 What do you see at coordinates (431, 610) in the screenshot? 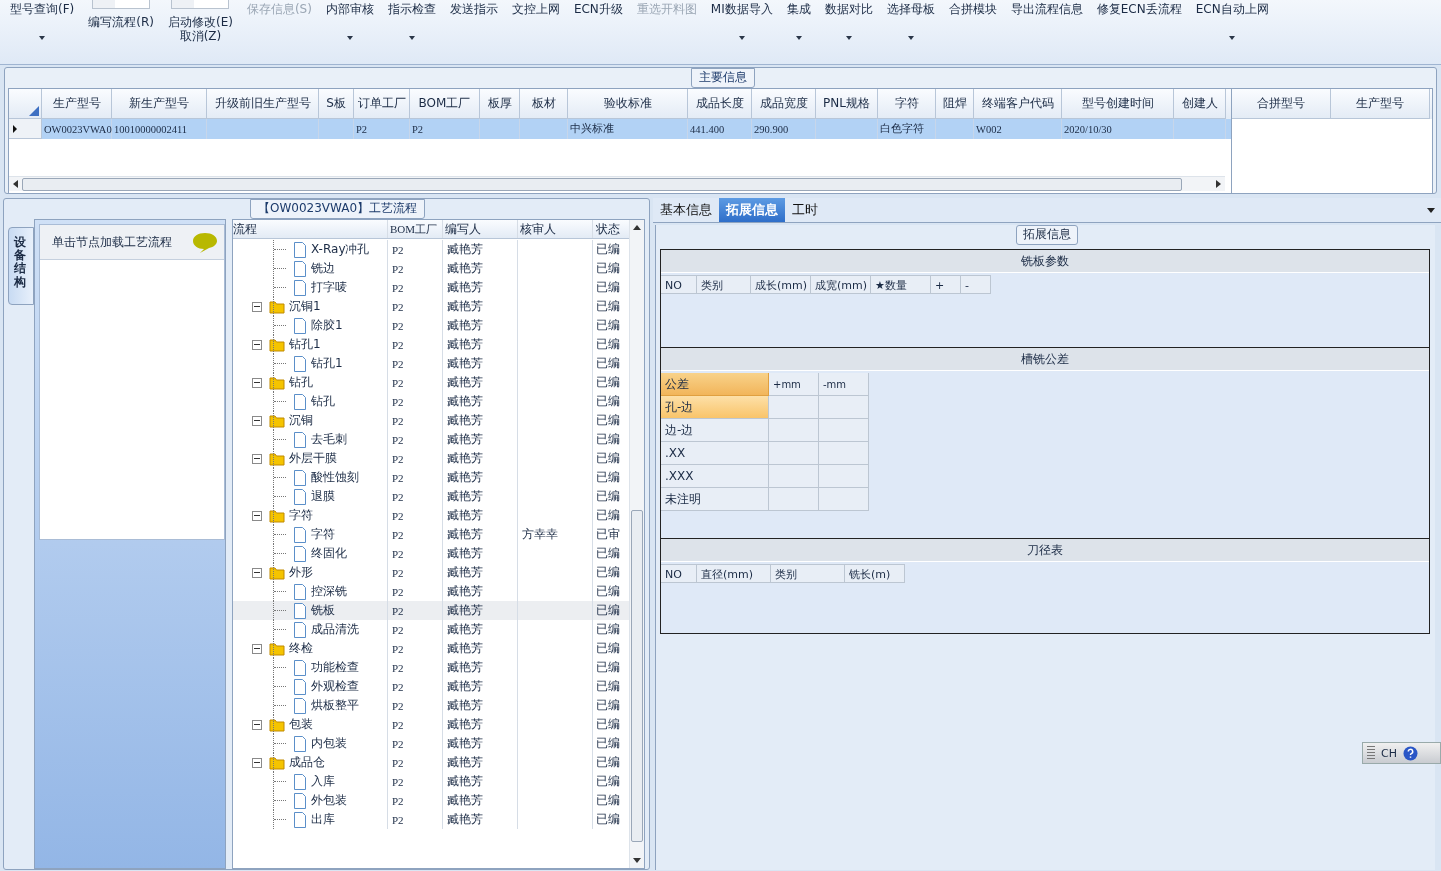
I see `tree-row: 铣板 P2 臧艳芳 已编` at bounding box center [431, 610].